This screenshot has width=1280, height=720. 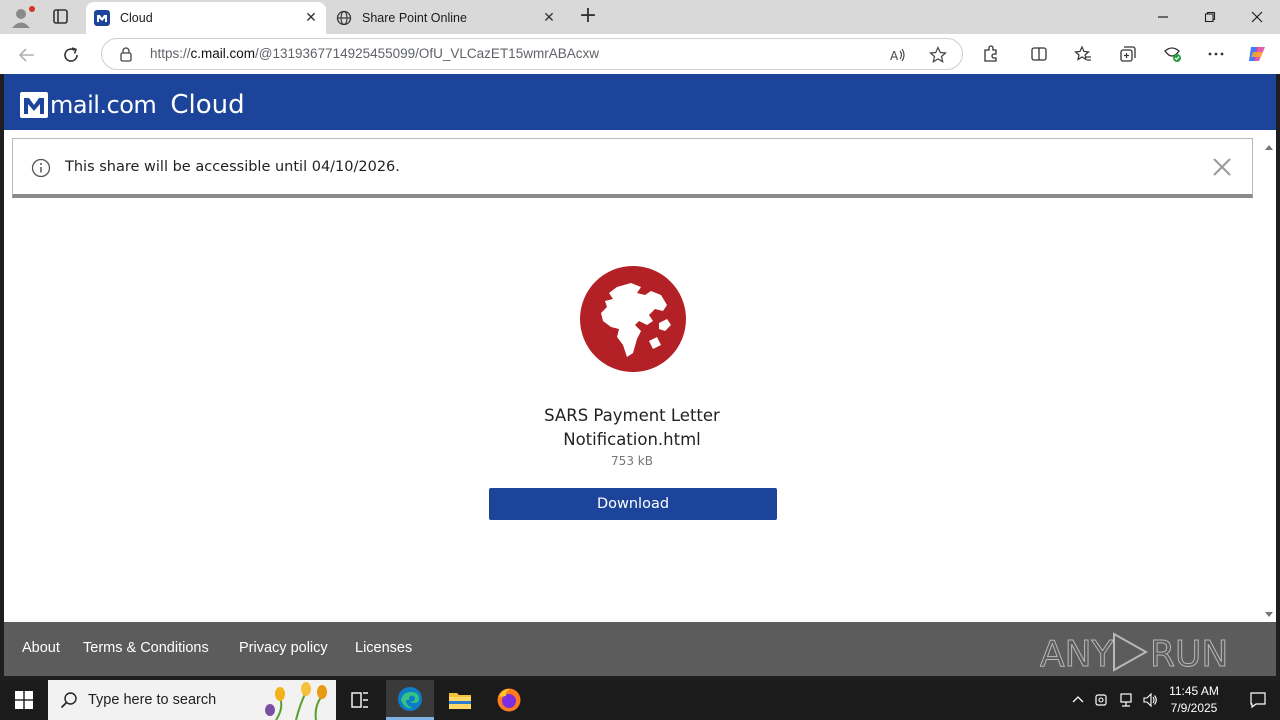 What do you see at coordinates (1269, 610) in the screenshot?
I see `scroll-down-arrow-icon` at bounding box center [1269, 610].